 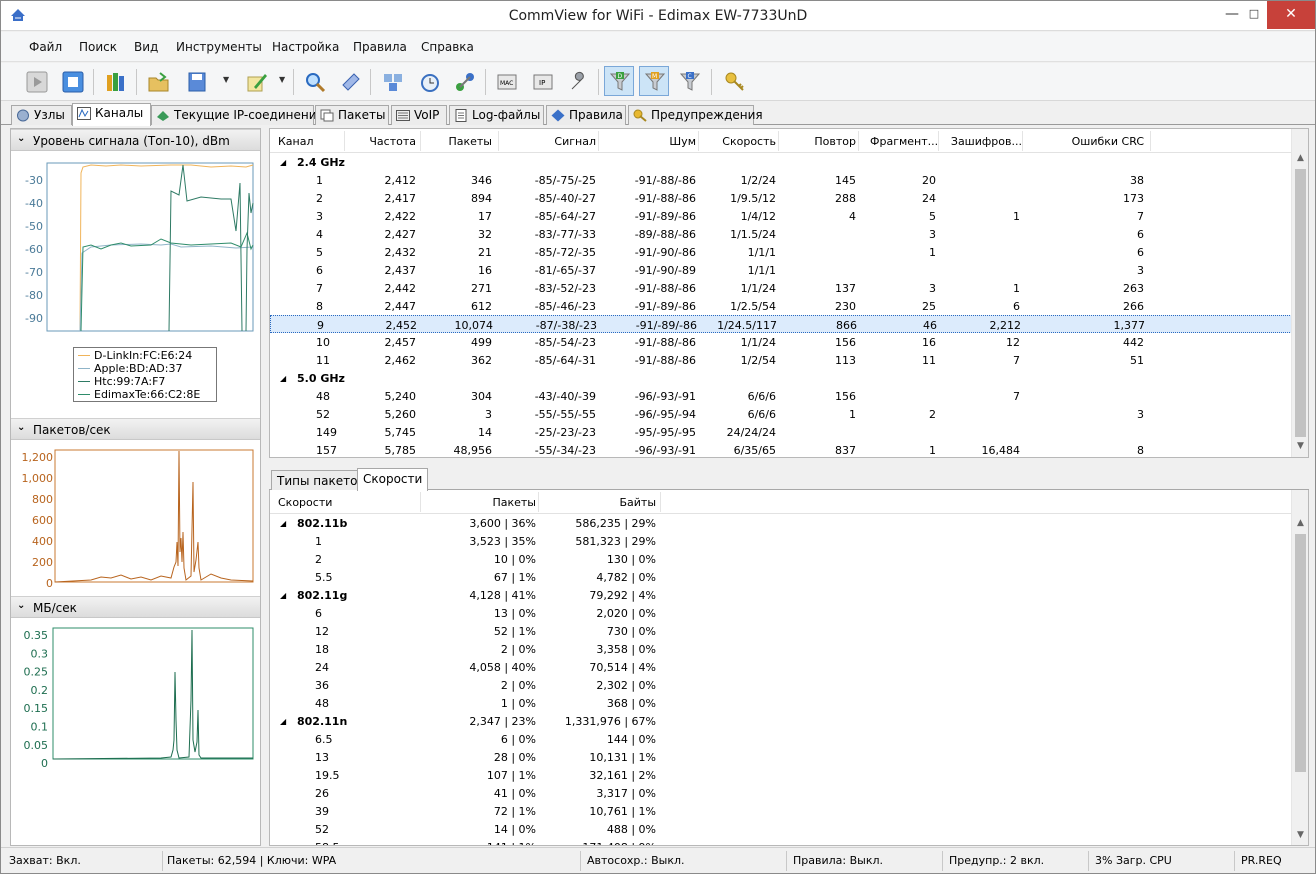 What do you see at coordinates (135, 140) in the screenshot?
I see `signal-graph-header: ⌄ Уровень сигнала (Топ-10), dBm` at bounding box center [135, 140].